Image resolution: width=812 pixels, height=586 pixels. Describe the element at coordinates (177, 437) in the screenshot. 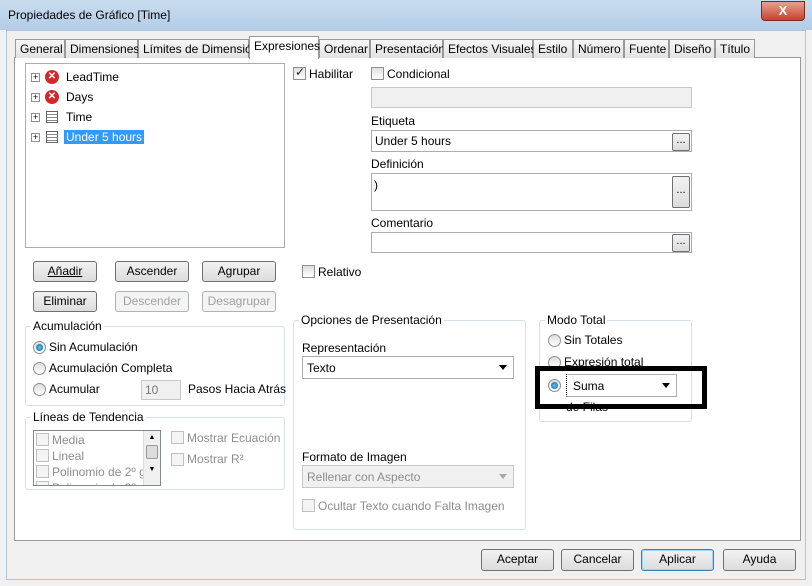

I see `show-equation-checkbox` at that location.